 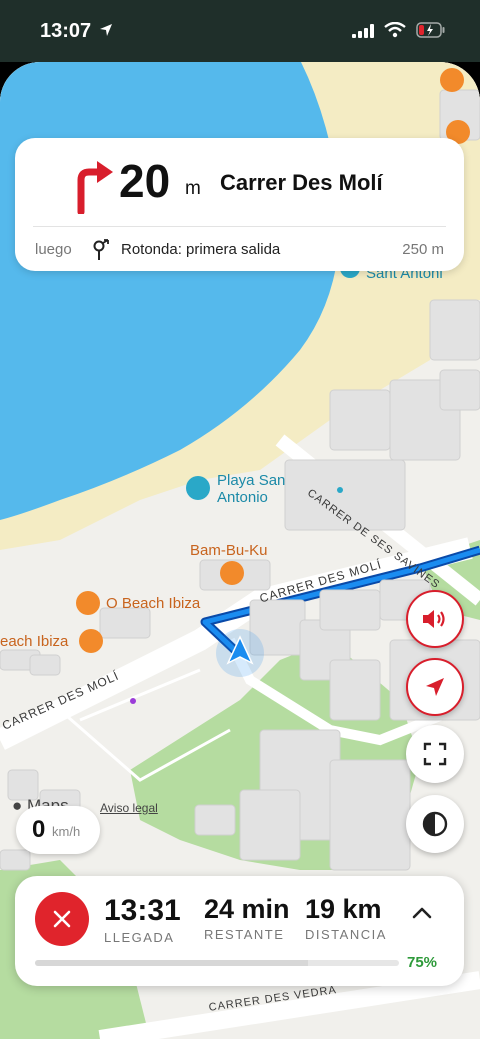 What do you see at coordinates (343, 909) in the screenshot?
I see `remaining-distance: 19 km` at bounding box center [343, 909].